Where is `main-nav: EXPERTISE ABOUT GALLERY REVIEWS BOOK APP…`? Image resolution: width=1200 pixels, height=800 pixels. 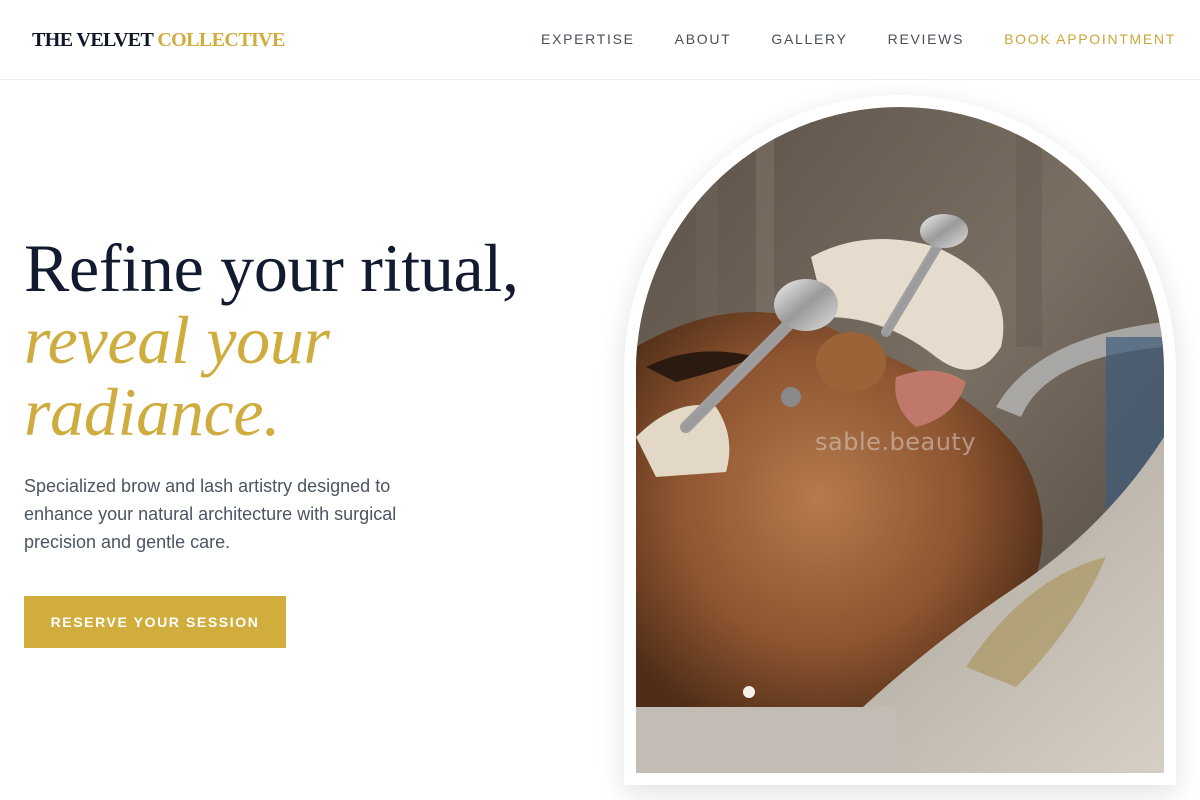 main-nav: EXPERTISE ABOUT GALLERY REVIEWS BOOK APP… is located at coordinates (858, 39).